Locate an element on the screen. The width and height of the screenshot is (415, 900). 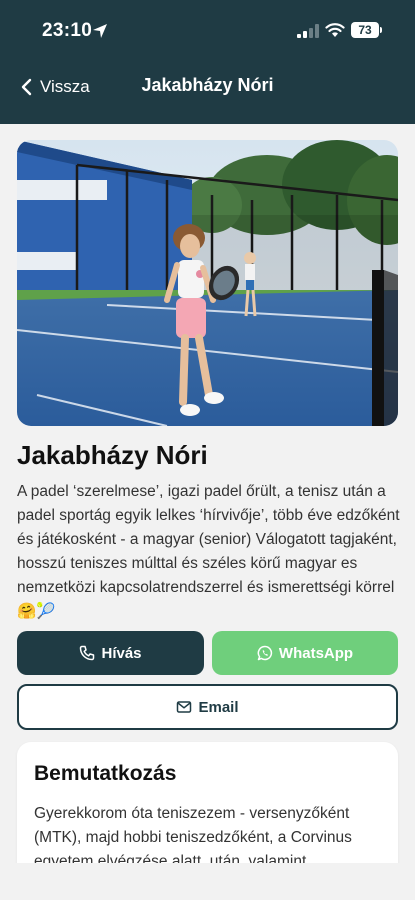
battery-indicator: 73 is located at coordinates (365, 30).